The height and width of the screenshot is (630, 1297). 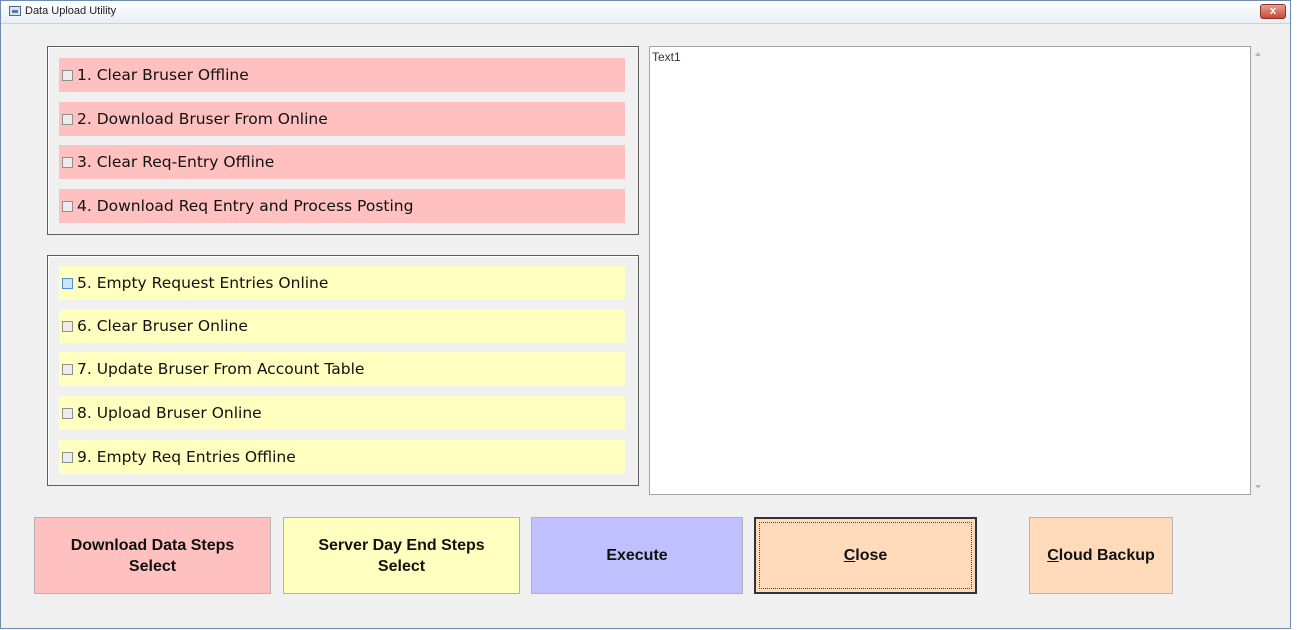 I want to click on step-8-checkbox: 8. Upload Bruser Online, so click(x=342, y=413).